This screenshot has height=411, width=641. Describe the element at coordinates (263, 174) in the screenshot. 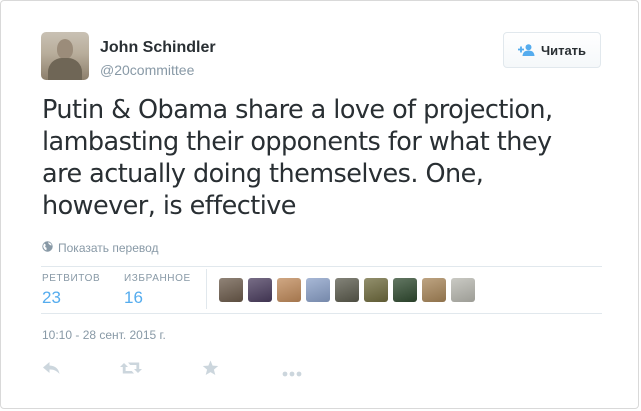

I see `tweet-text-line: are actually doing themselves. One,` at that location.